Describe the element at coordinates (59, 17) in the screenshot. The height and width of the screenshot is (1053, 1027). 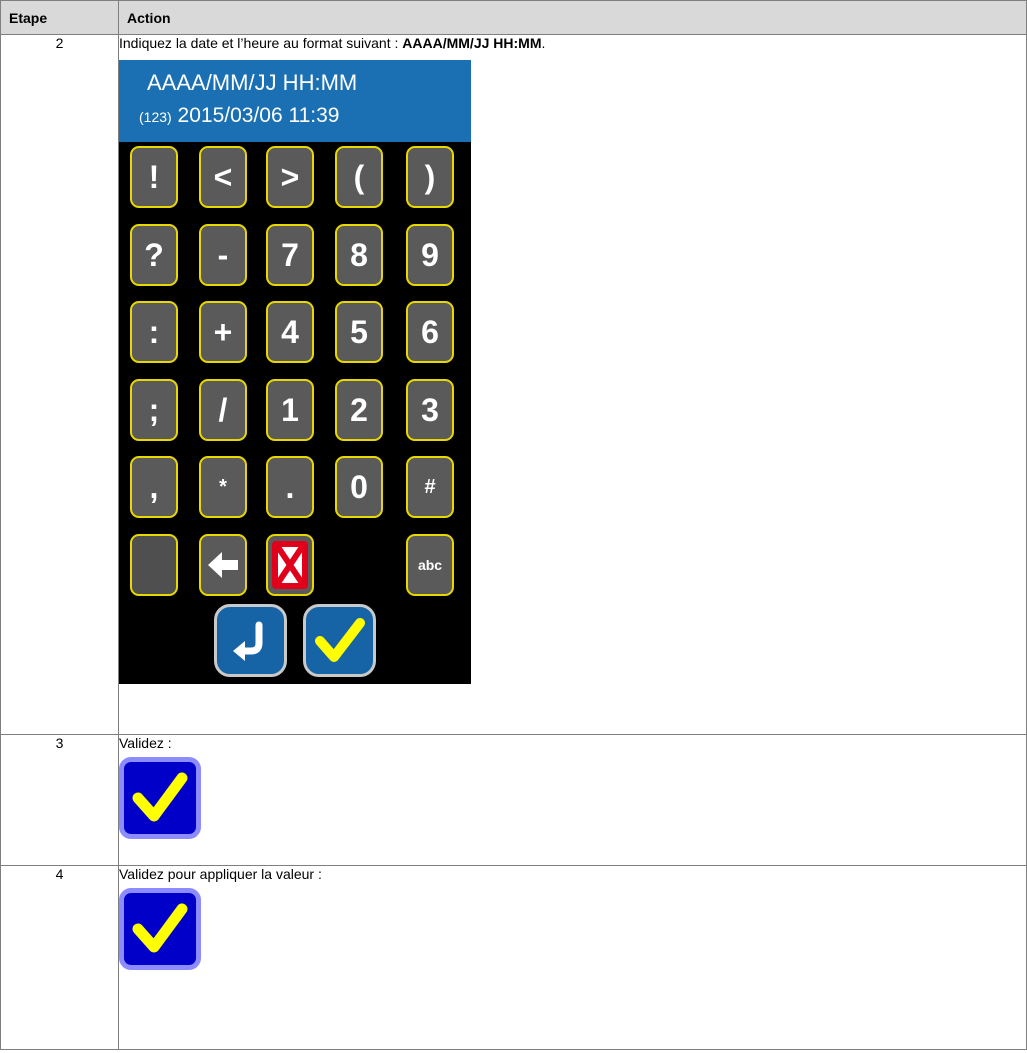
I see `header-step: Etape` at that location.